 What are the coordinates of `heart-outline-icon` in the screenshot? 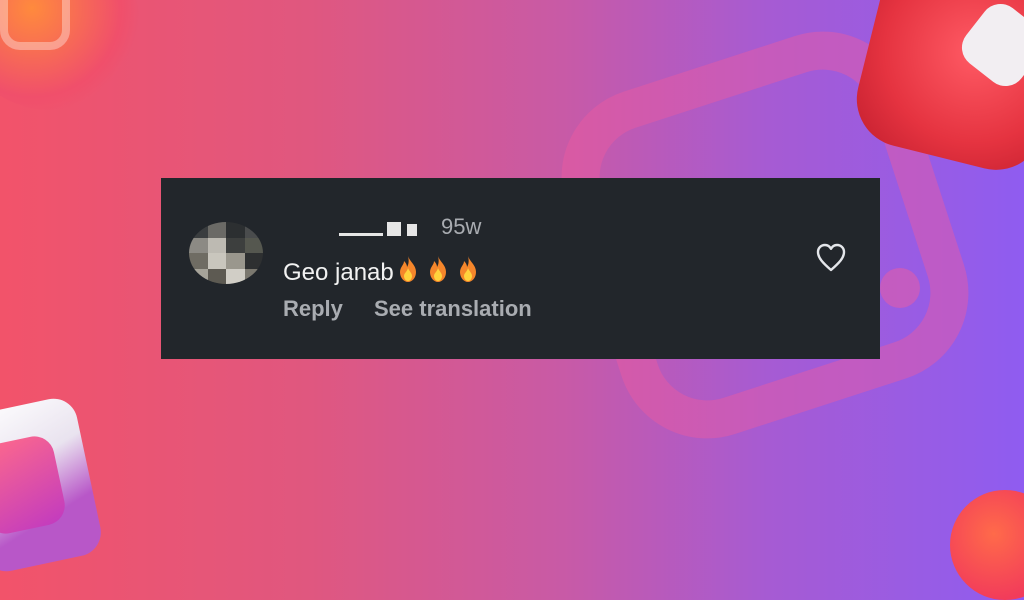 It's located at (831, 257).